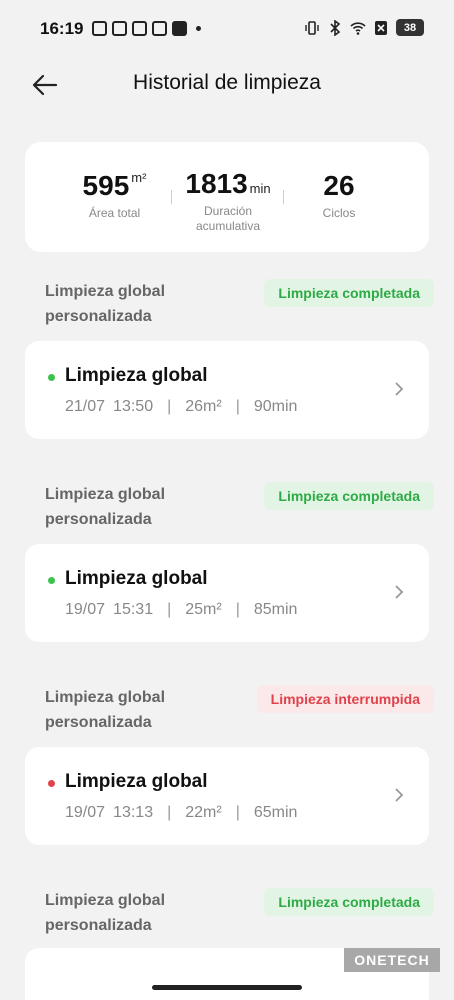 This screenshot has height=1000, width=454. I want to click on status-time: 16:19, so click(62, 28).